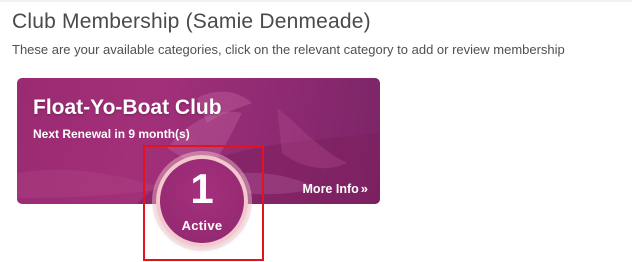  I want to click on badge-status-label: Active, so click(202, 225).